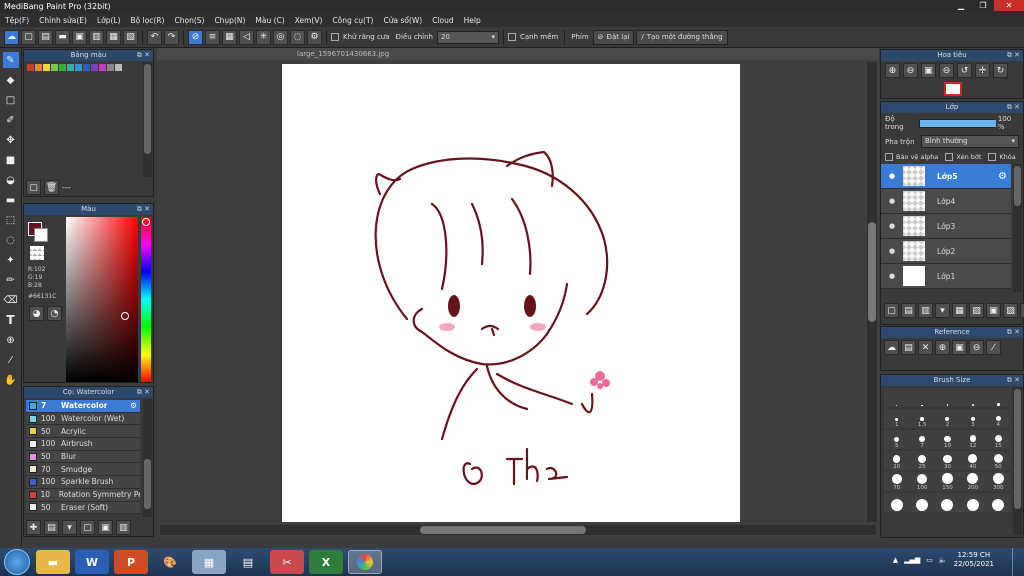 The image size is (1024, 576). Describe the element at coordinates (946, 276) in the screenshot. I see `layer-row: ● Lớp1` at that location.